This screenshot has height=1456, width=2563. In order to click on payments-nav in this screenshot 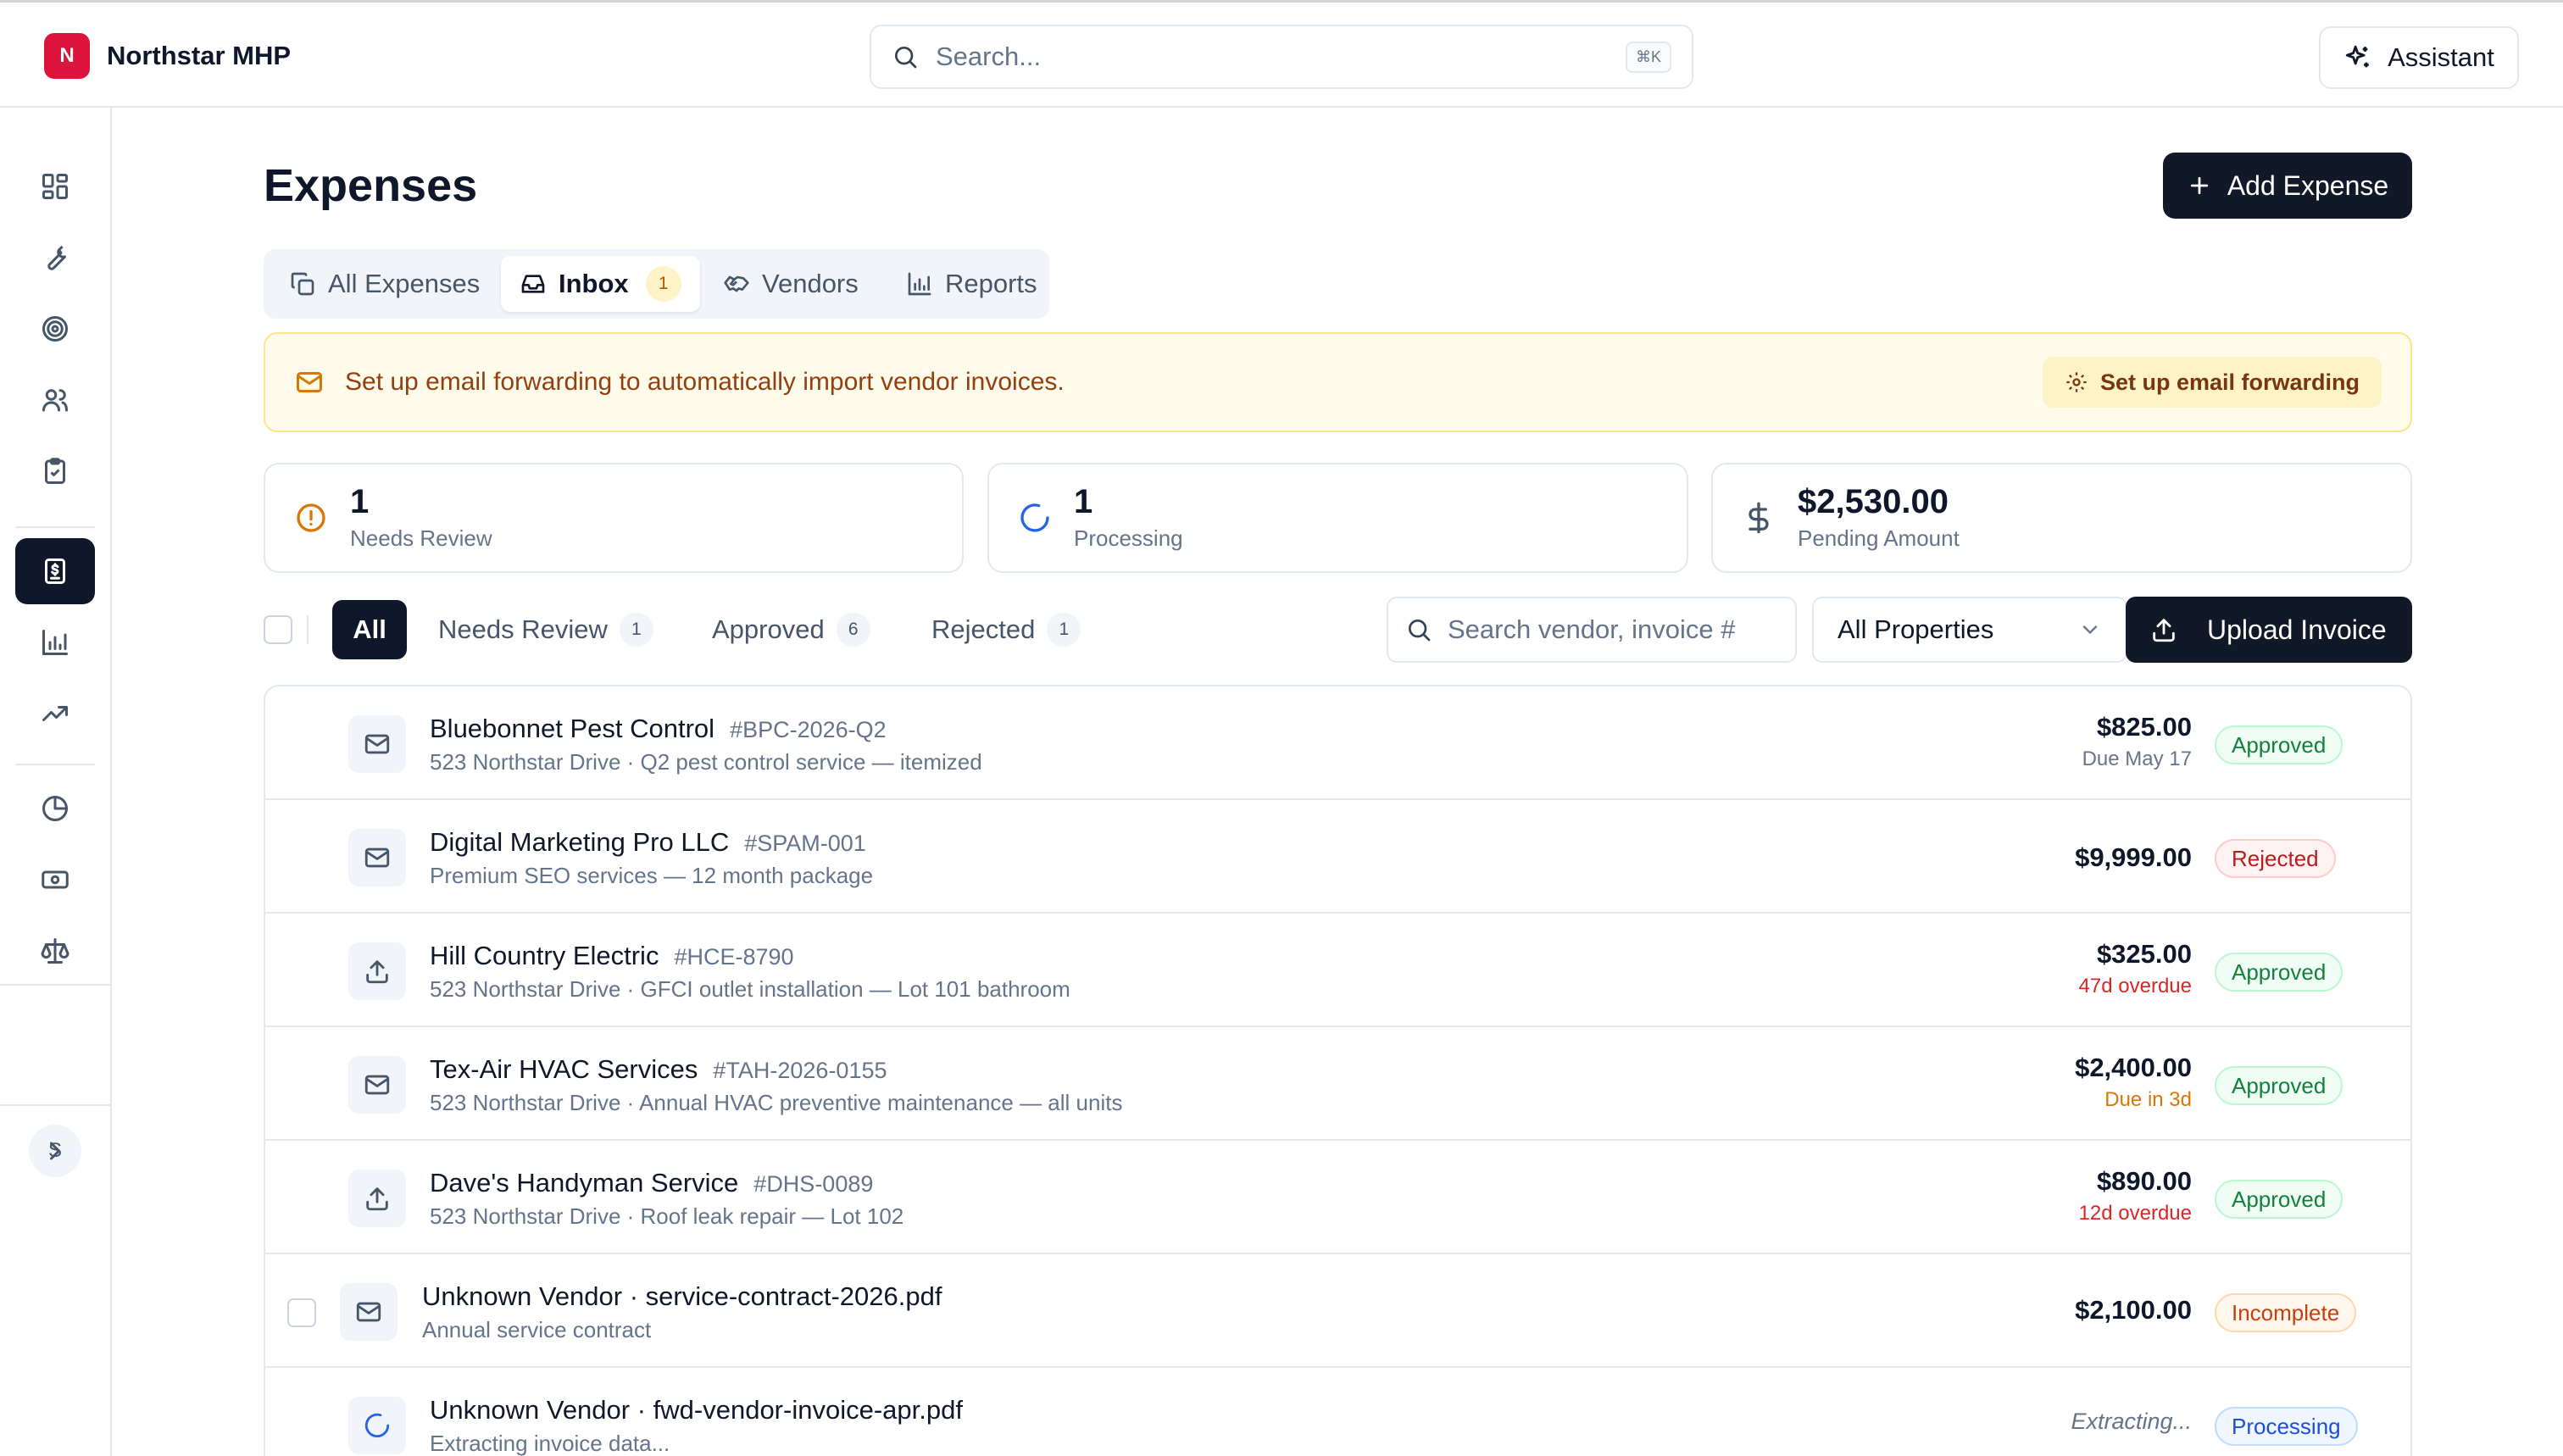, I will do `click(55, 880)`.